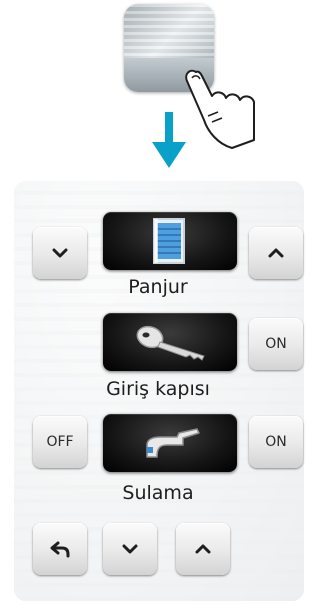  Describe the element at coordinates (276, 344) in the screenshot. I see `door-on-button: ON` at that location.